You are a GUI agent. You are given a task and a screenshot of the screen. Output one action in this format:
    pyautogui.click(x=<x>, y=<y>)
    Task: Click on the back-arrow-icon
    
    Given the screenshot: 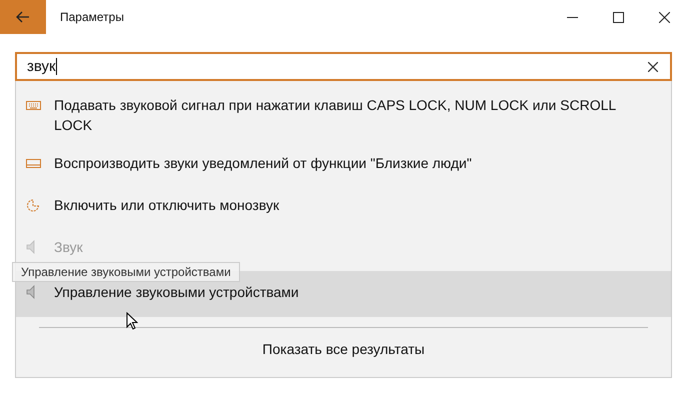 What is the action you would take?
    pyautogui.click(x=23, y=17)
    